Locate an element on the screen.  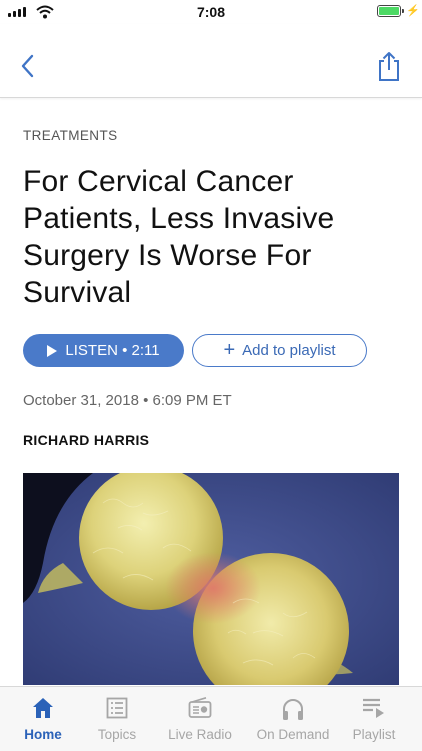
tab-topics-label: Topics is located at coordinates (117, 734).